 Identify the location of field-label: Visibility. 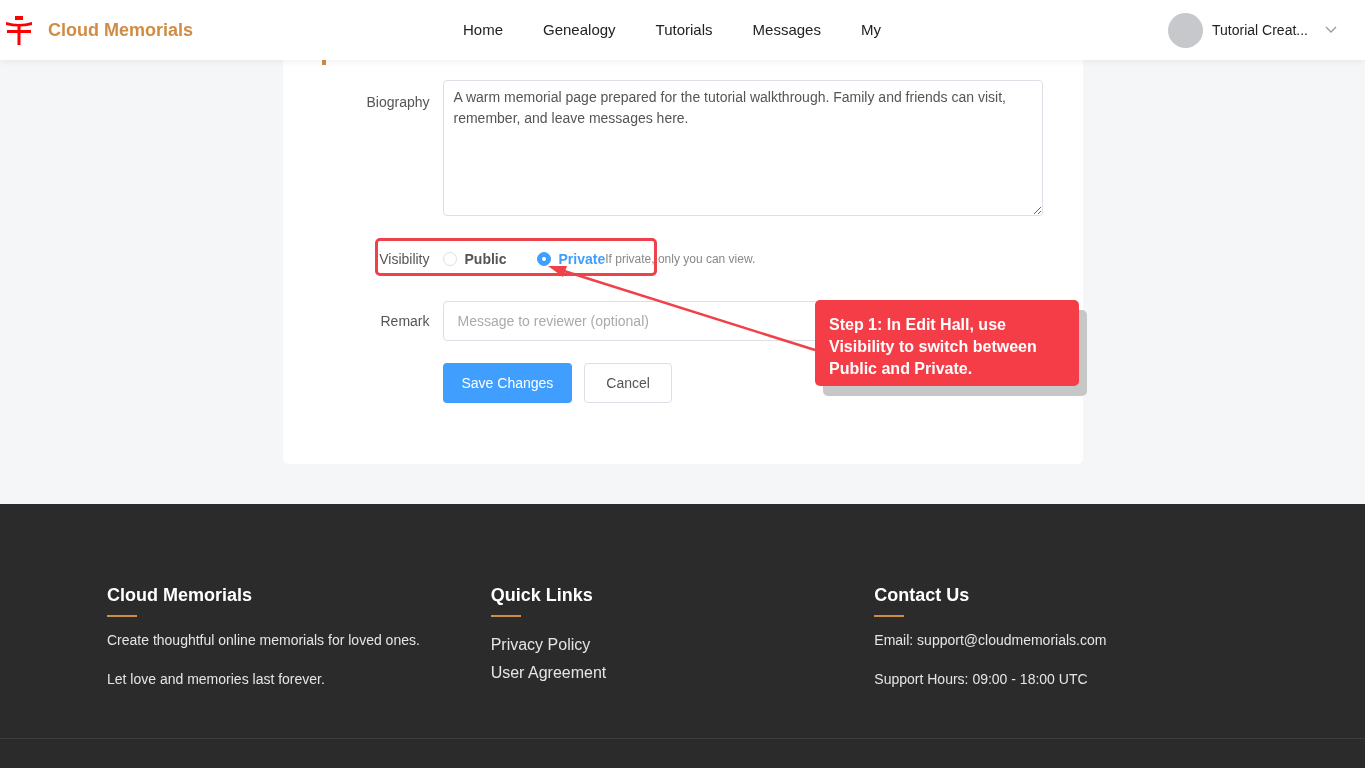
(404, 259).